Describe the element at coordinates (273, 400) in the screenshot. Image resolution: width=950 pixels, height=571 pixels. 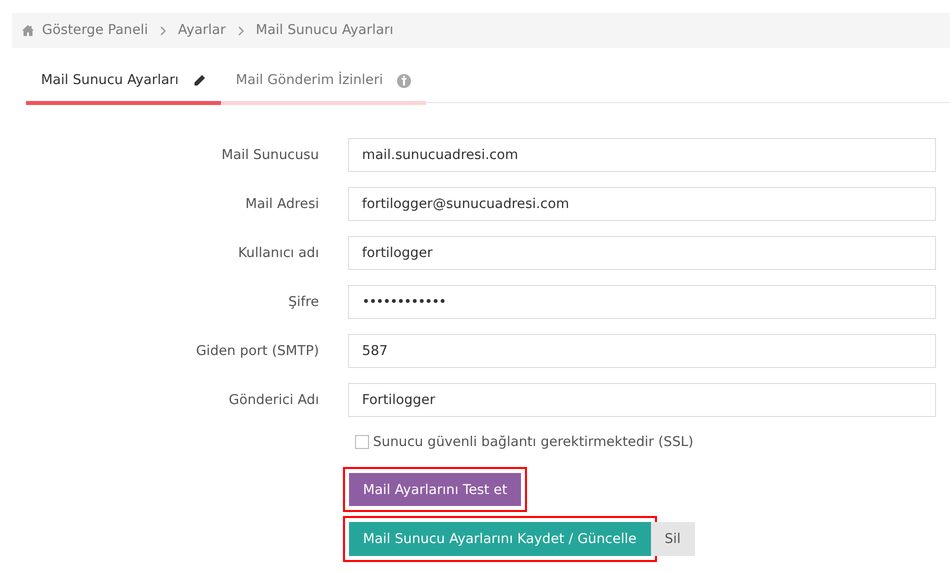
I see `field-label: Gönderici Adı` at that location.